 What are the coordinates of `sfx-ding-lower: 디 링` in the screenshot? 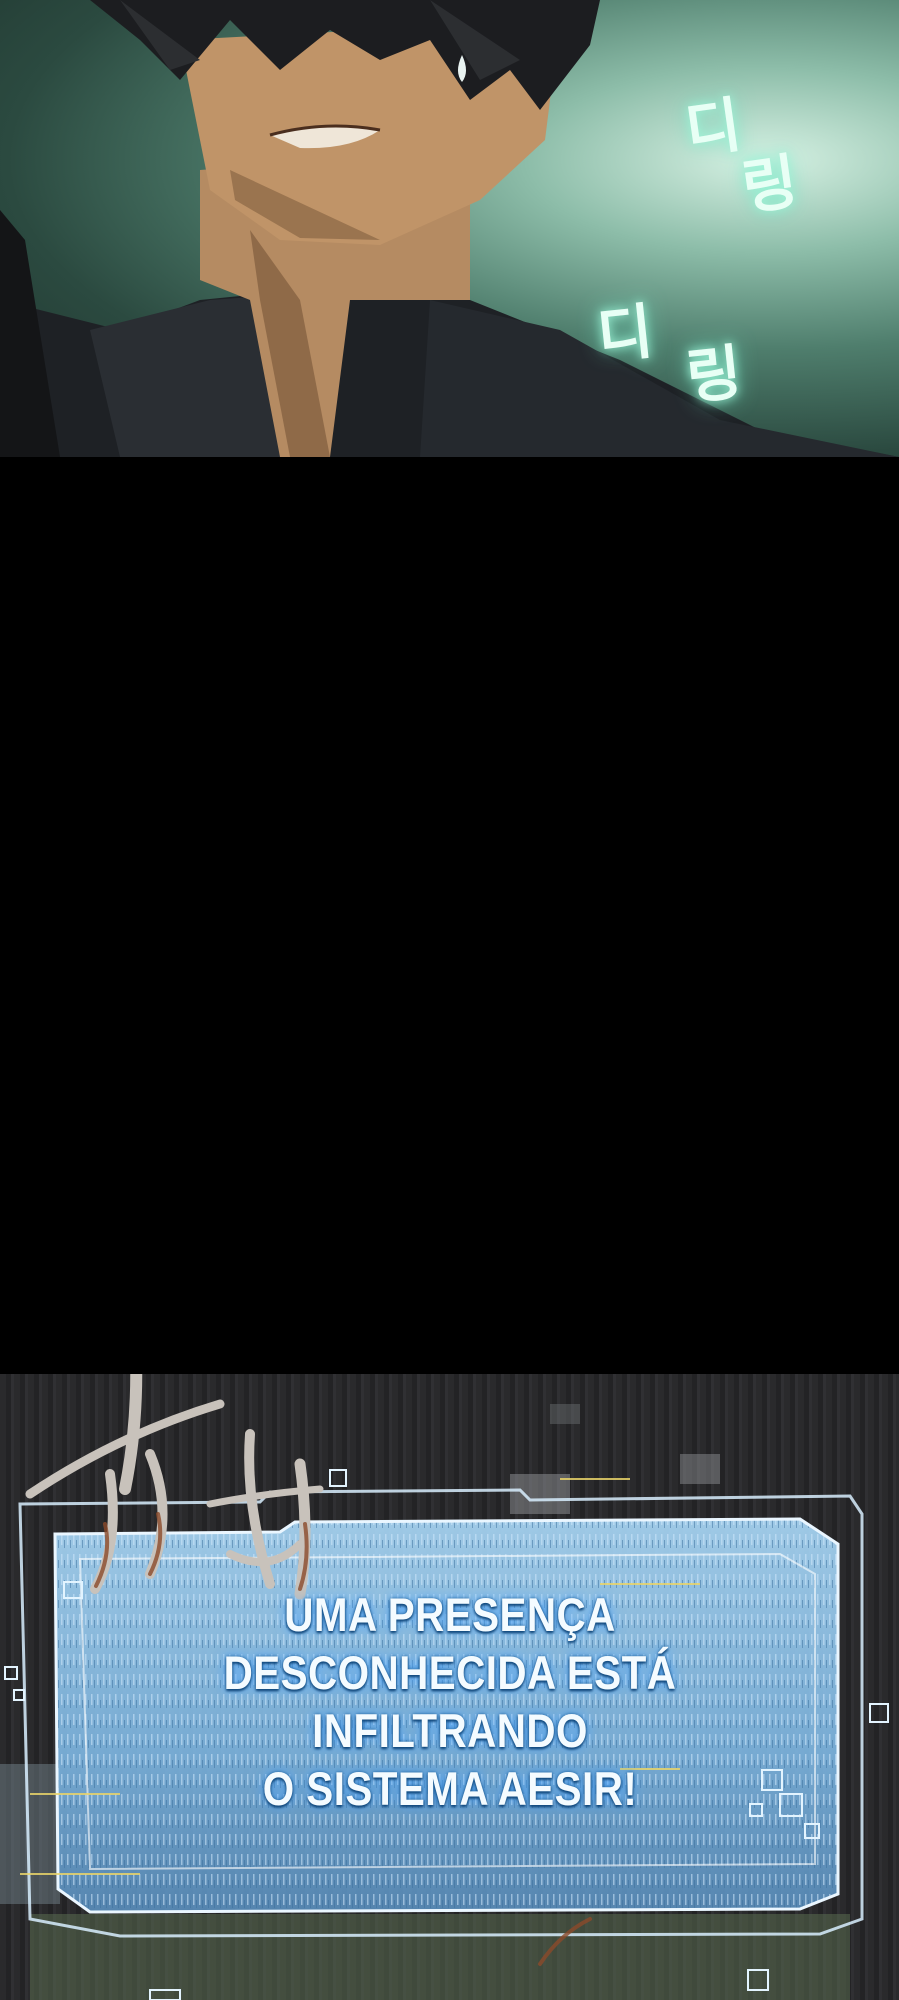 It's located at (670, 355).